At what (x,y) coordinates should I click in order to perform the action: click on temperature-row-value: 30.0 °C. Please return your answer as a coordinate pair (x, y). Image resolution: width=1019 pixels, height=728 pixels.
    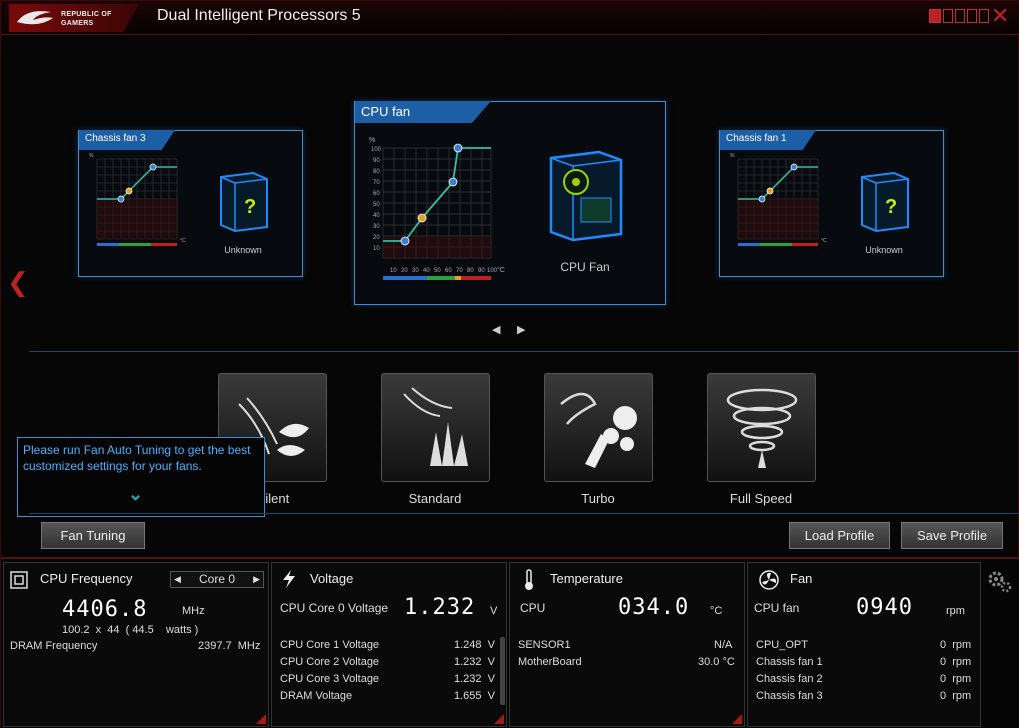
    Looking at the image, I should click on (716, 662).